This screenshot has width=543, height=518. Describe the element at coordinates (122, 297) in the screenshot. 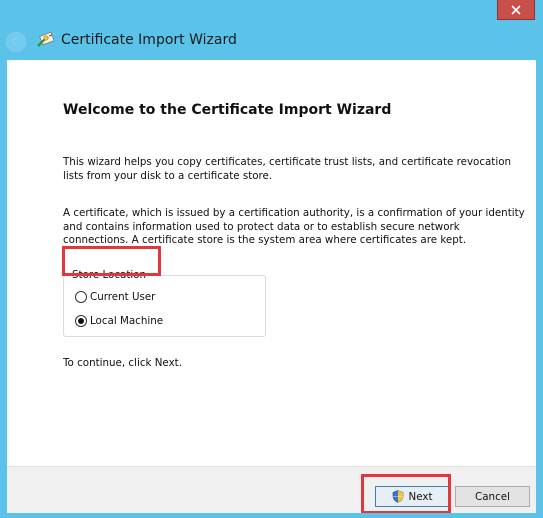

I see `current-user-label: Current User` at that location.